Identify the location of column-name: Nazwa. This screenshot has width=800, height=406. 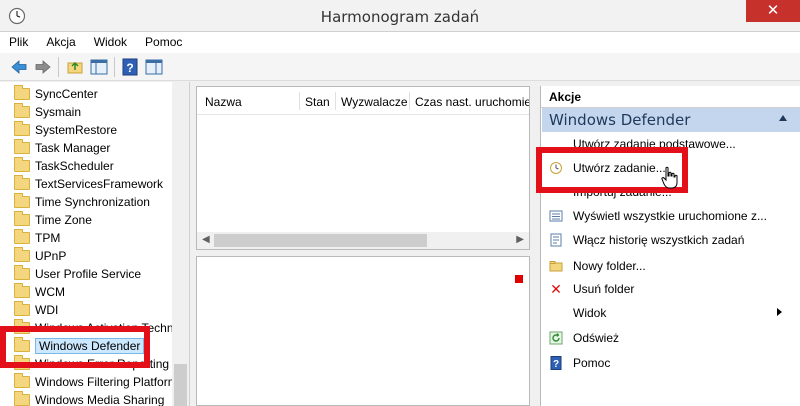
(223, 102).